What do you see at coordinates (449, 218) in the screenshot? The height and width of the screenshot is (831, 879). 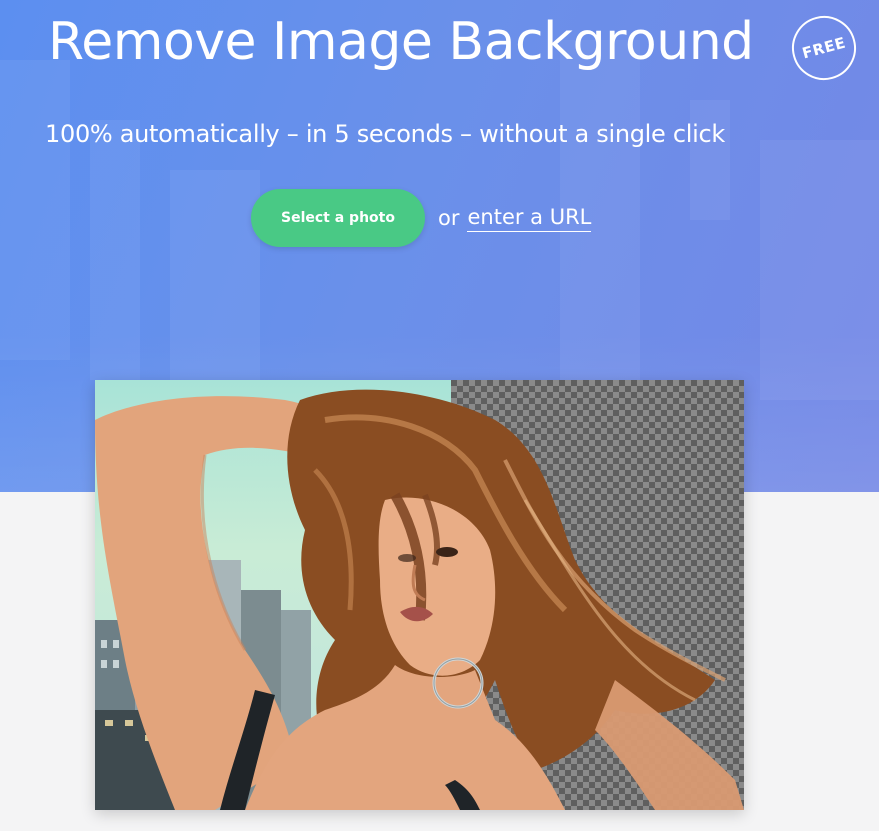 I see `or-label: or` at bounding box center [449, 218].